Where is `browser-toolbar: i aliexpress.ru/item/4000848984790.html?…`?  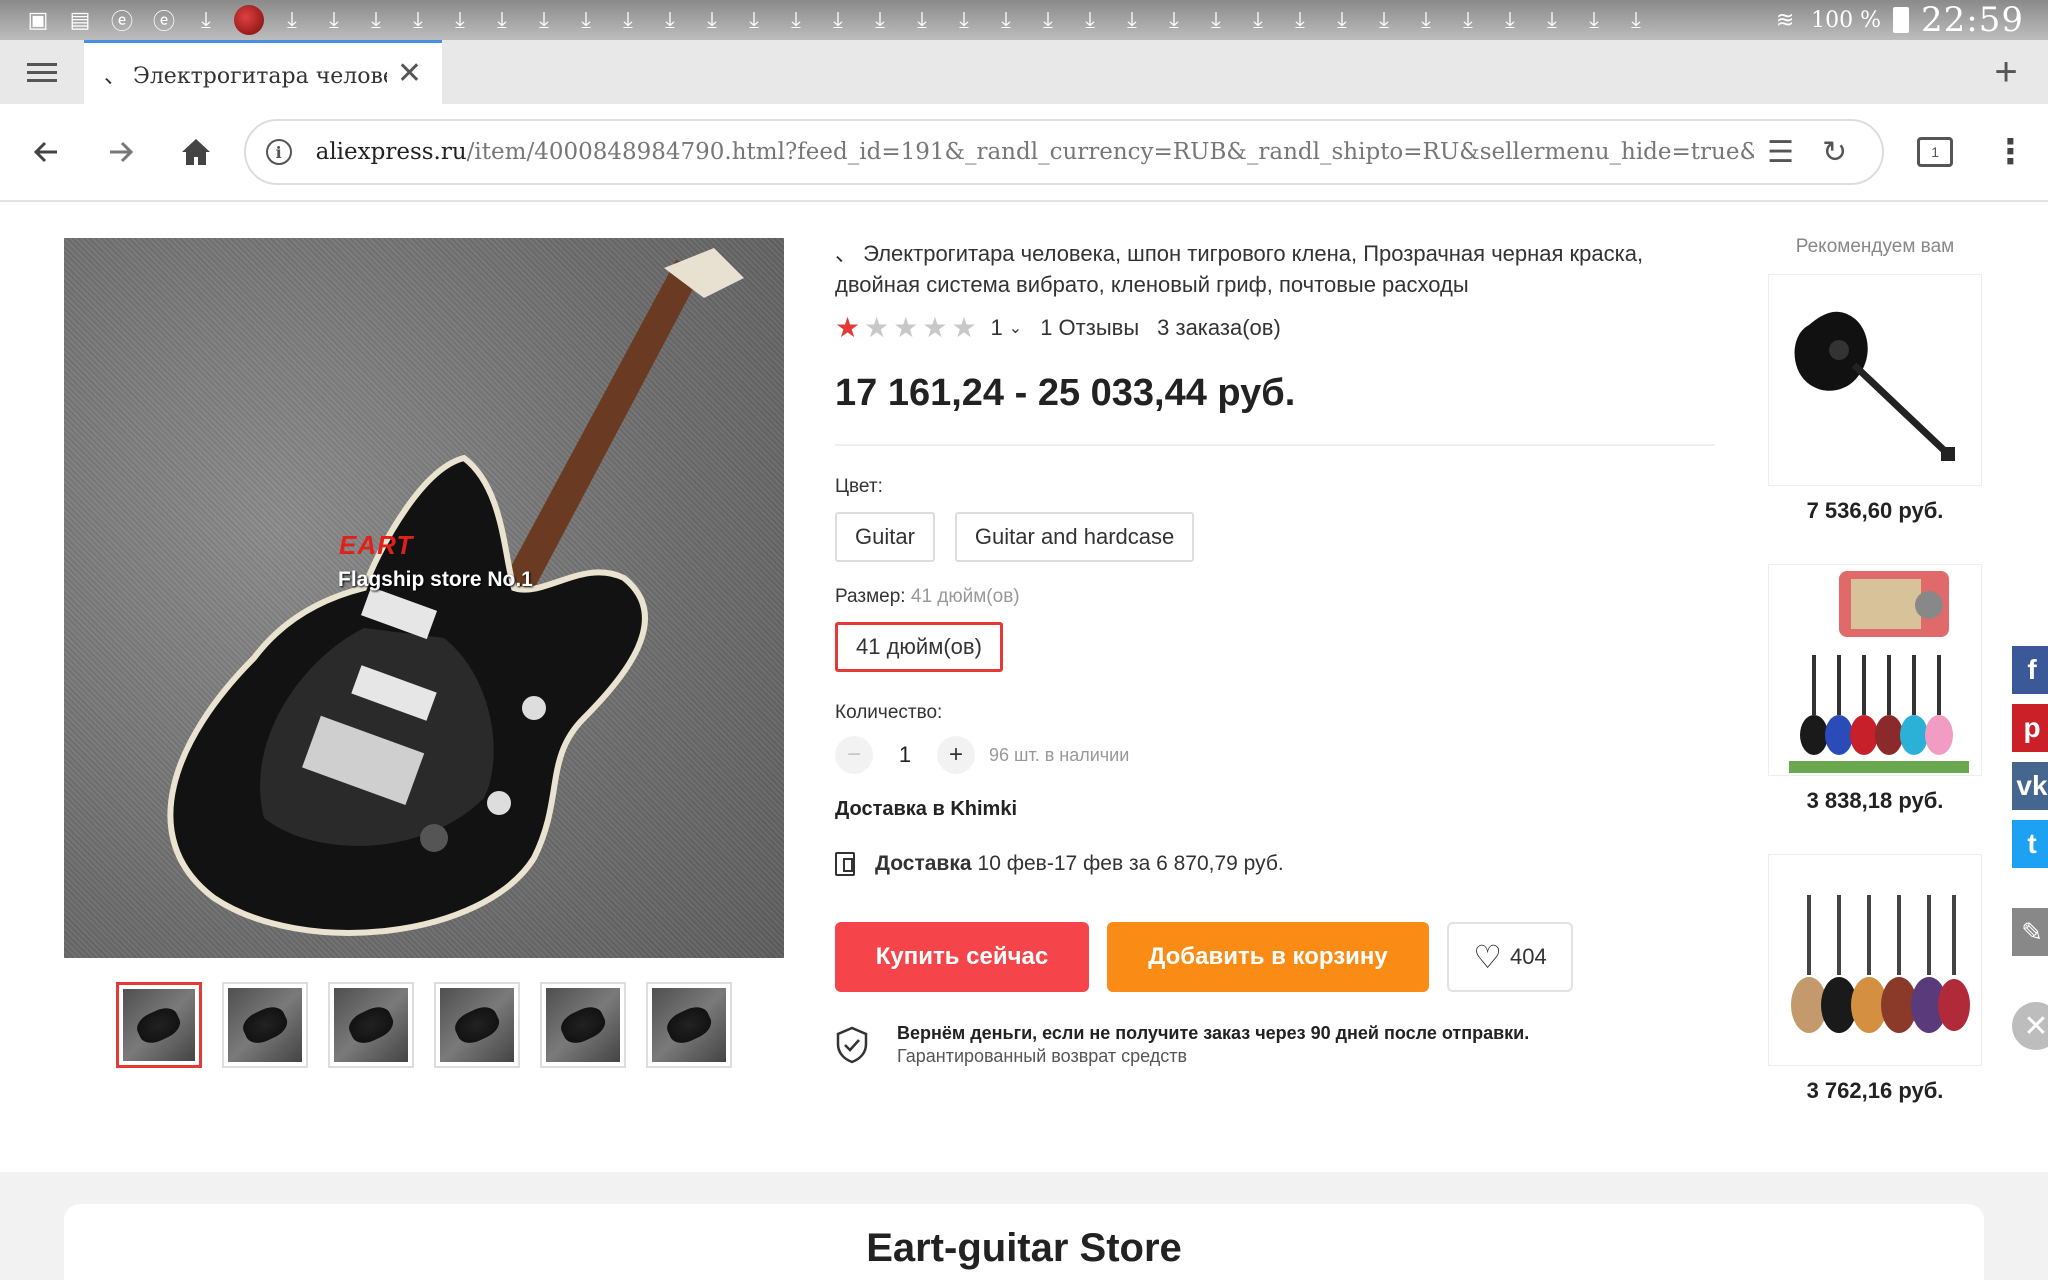 browser-toolbar: i aliexpress.ru/item/4000848984790.html?… is located at coordinates (1024, 153).